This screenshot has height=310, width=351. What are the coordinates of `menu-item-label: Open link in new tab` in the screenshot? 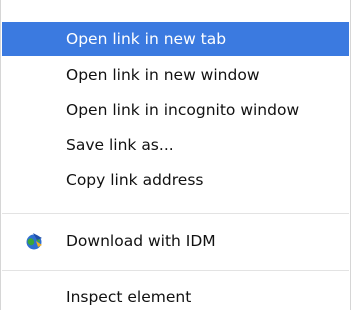 It's located at (146, 39).